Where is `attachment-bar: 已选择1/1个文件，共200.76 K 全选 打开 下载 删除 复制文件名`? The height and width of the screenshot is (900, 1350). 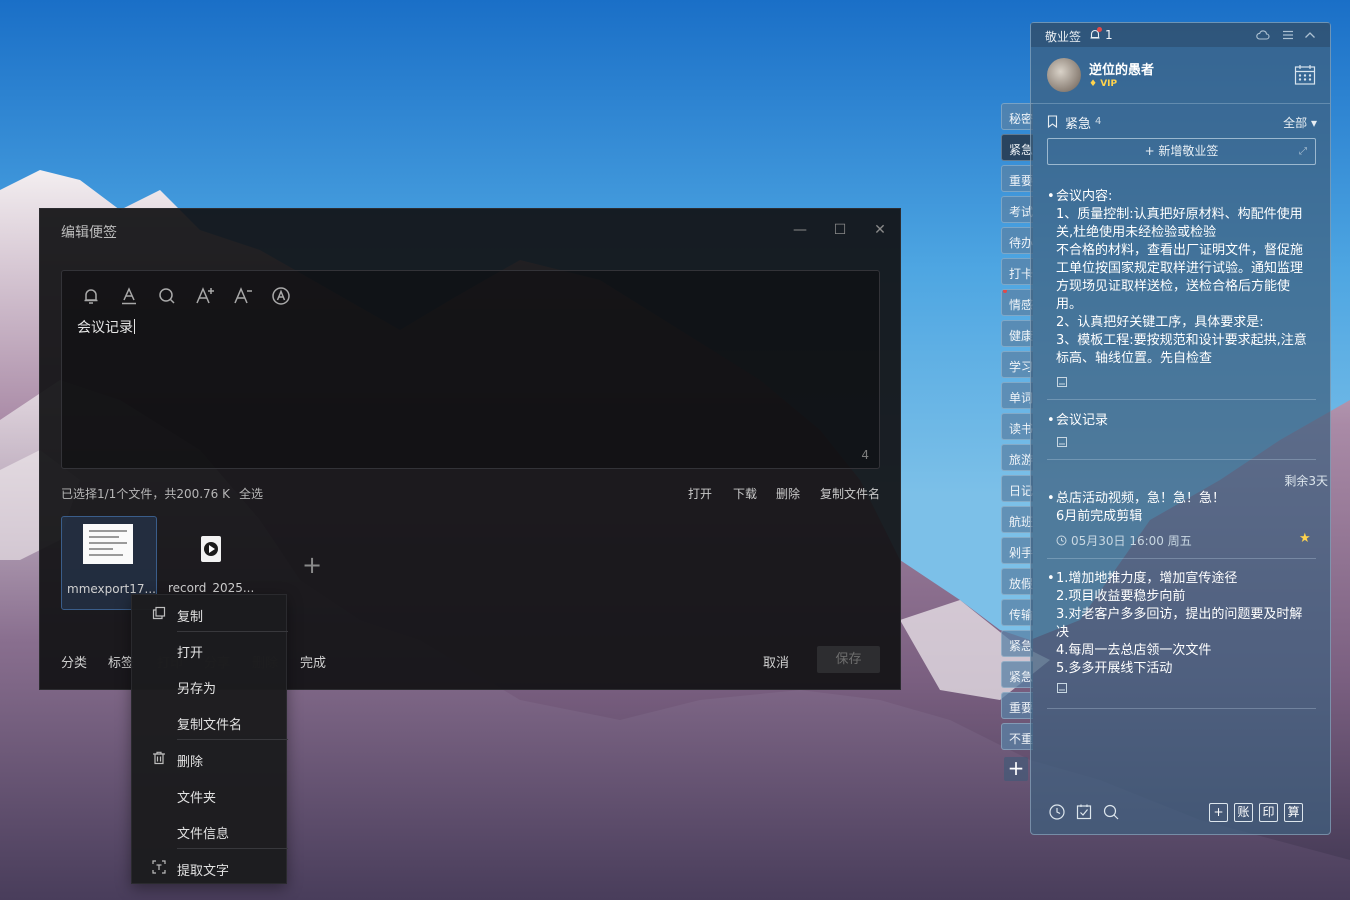 attachment-bar: 已选择1/1个文件，共200.76 K 全选 打开 下载 删除 复制文件名 is located at coordinates (471, 494).